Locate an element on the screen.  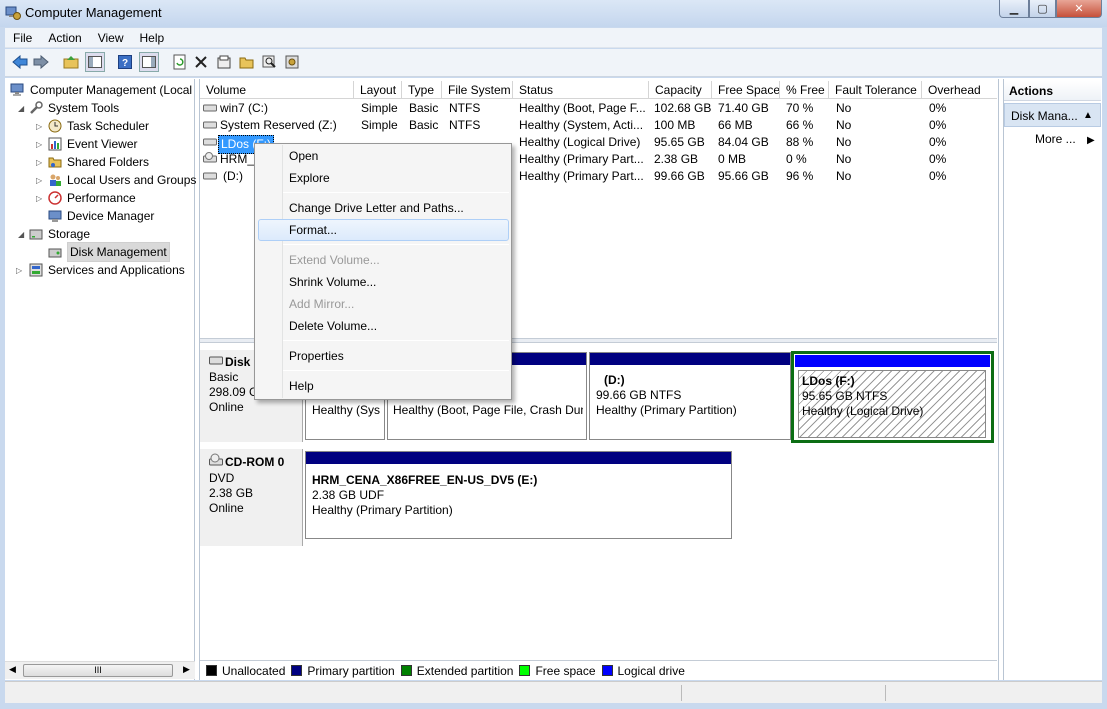
open-icon is located at coordinates (247, 62).